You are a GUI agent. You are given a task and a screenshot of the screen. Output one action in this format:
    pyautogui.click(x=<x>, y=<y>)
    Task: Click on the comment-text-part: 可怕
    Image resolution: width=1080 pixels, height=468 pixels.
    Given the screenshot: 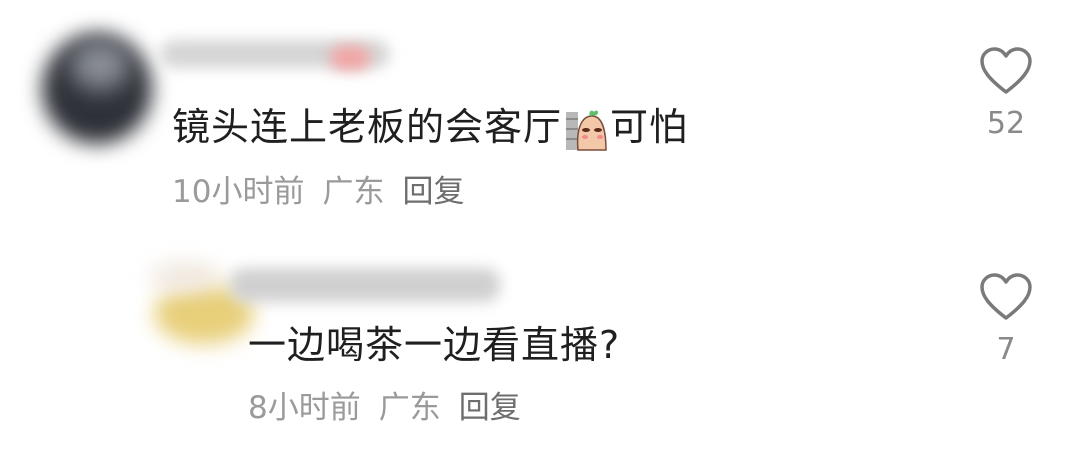 What is the action you would take?
    pyautogui.click(x=649, y=127)
    